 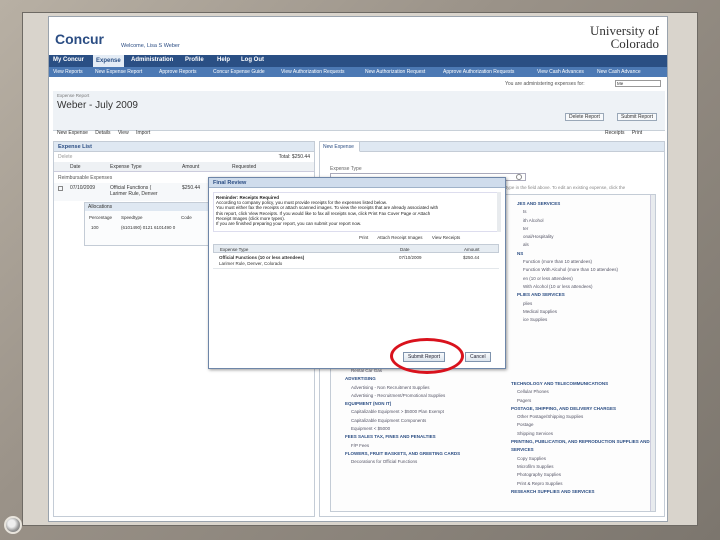 I want to click on expense-type-item: Medical Supplies, so click(x=592, y=312).